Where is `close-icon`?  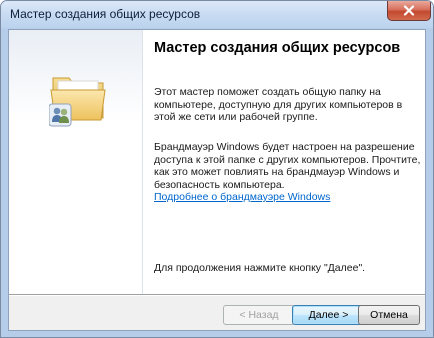 close-icon is located at coordinates (409, 10).